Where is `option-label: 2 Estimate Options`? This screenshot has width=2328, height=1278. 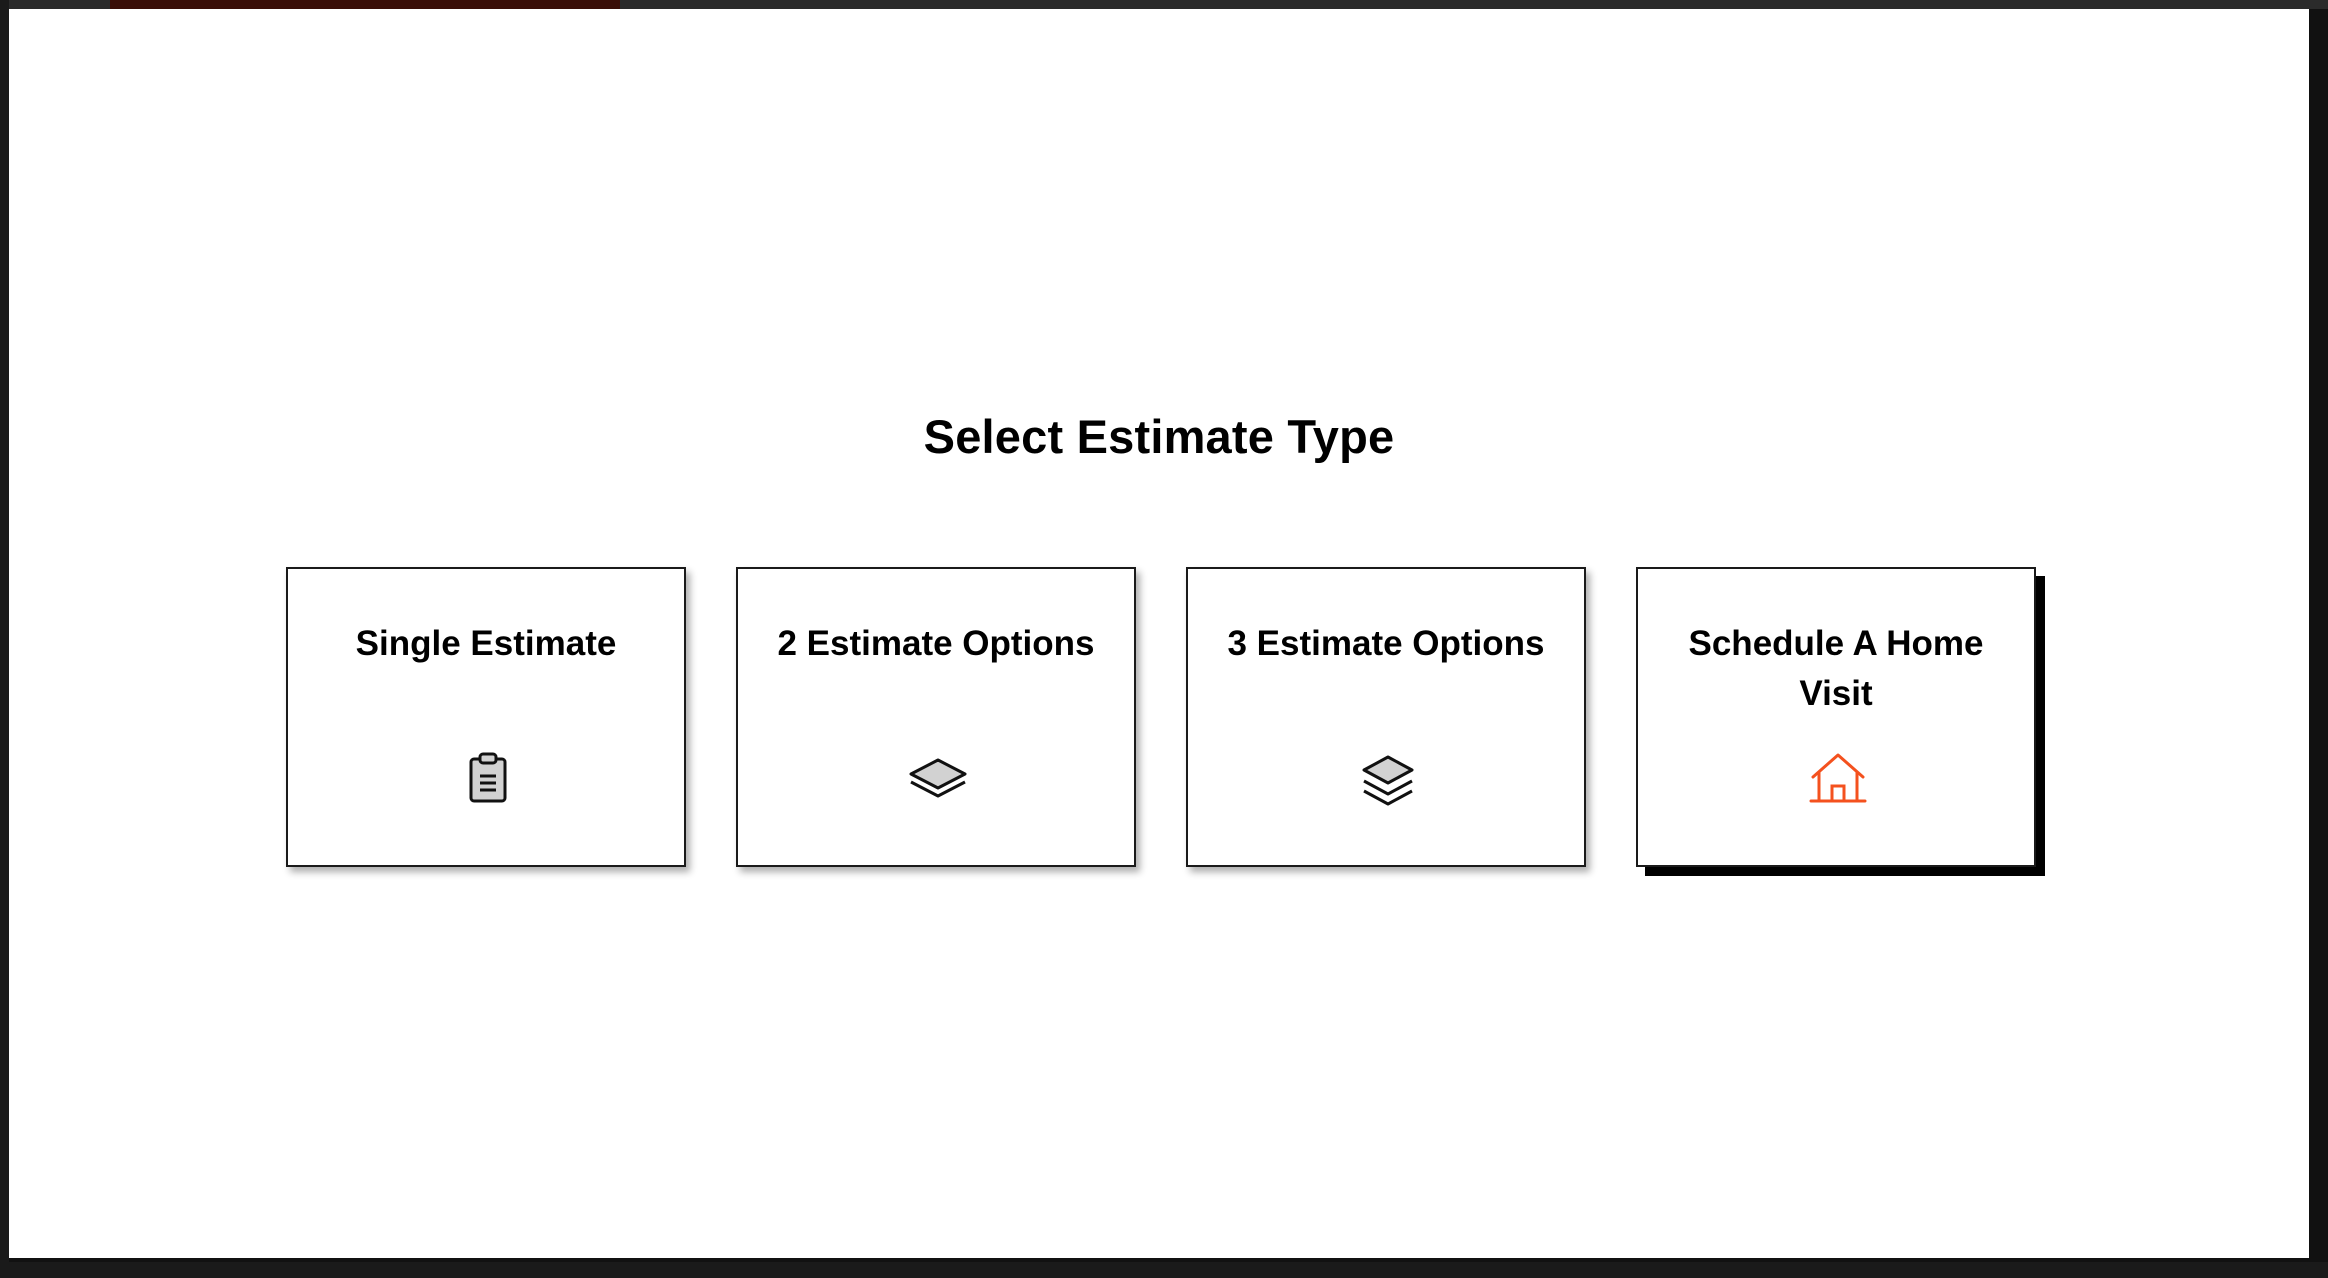
option-label: 2 Estimate Options is located at coordinates (936, 643).